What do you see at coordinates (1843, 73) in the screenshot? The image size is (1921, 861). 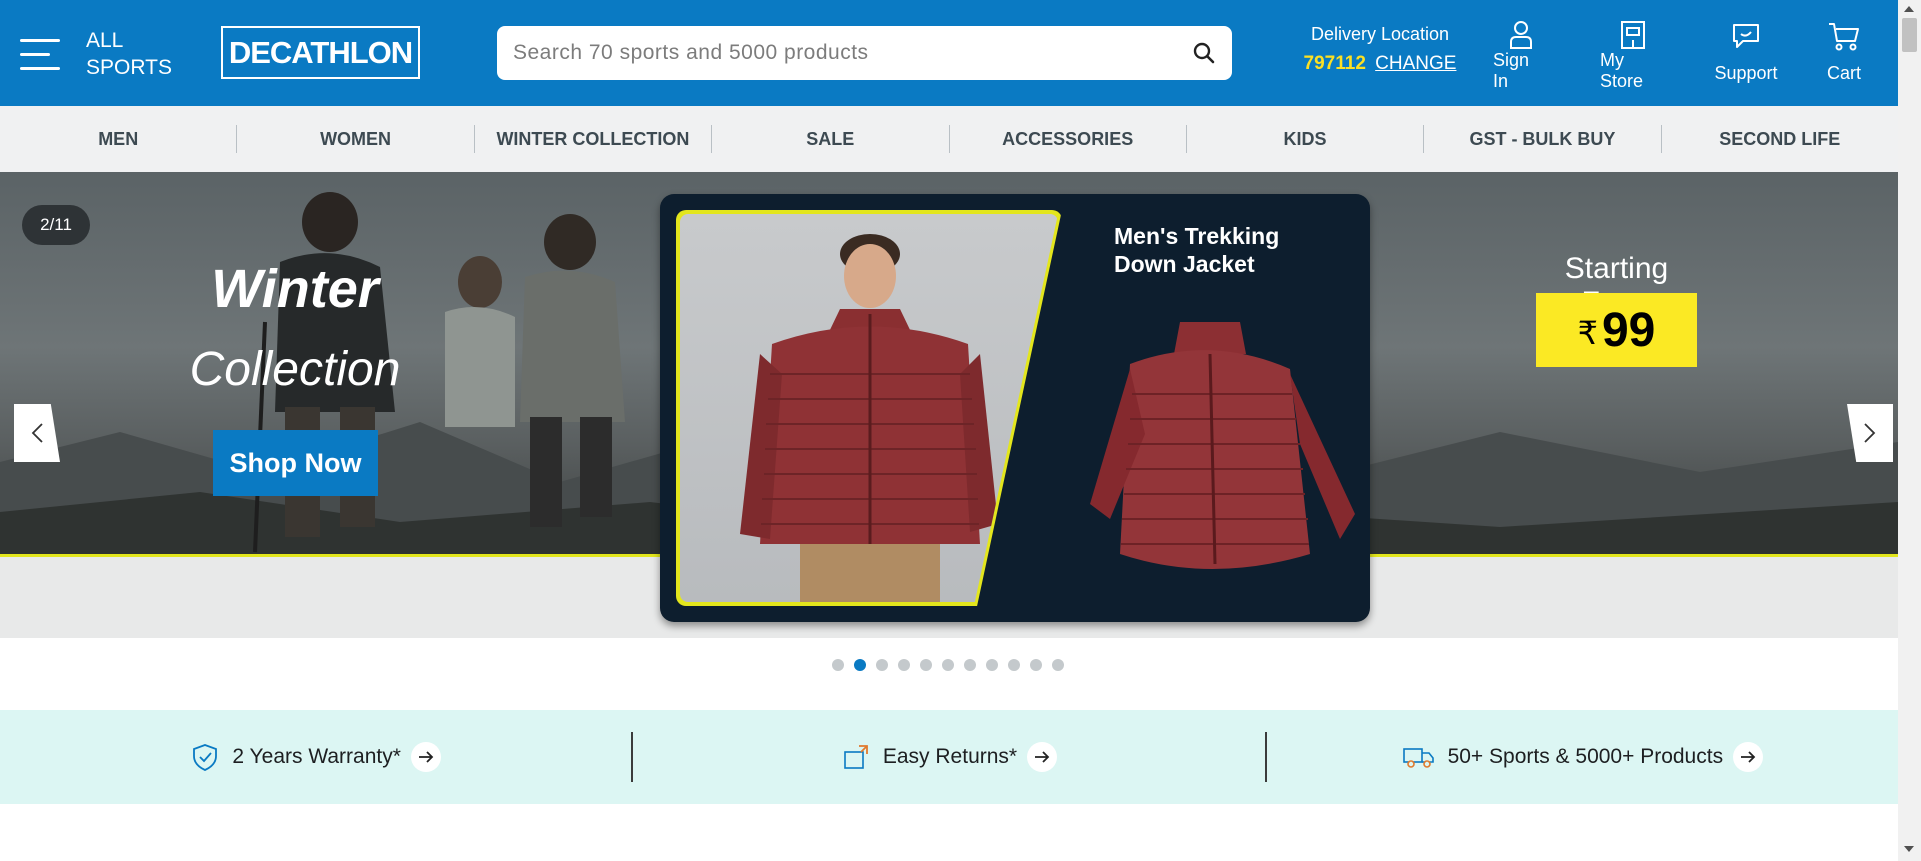 I see `cart-label: Cart` at bounding box center [1843, 73].